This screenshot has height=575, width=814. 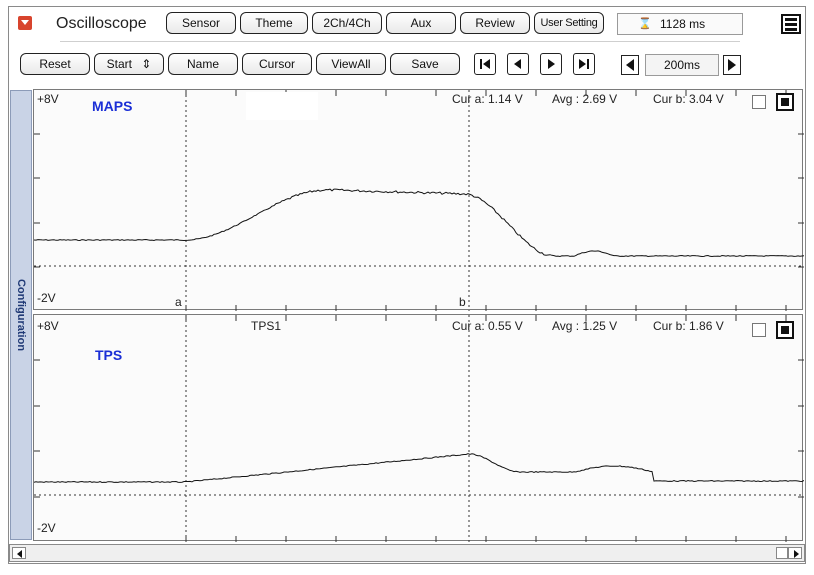 I want to click on scroll-left-button, so click(x=19, y=553).